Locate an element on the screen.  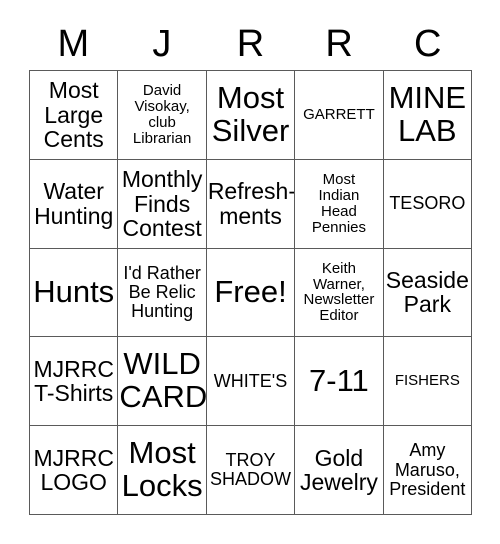
bingo-cell-label: TESORO is located at coordinates (427, 203).